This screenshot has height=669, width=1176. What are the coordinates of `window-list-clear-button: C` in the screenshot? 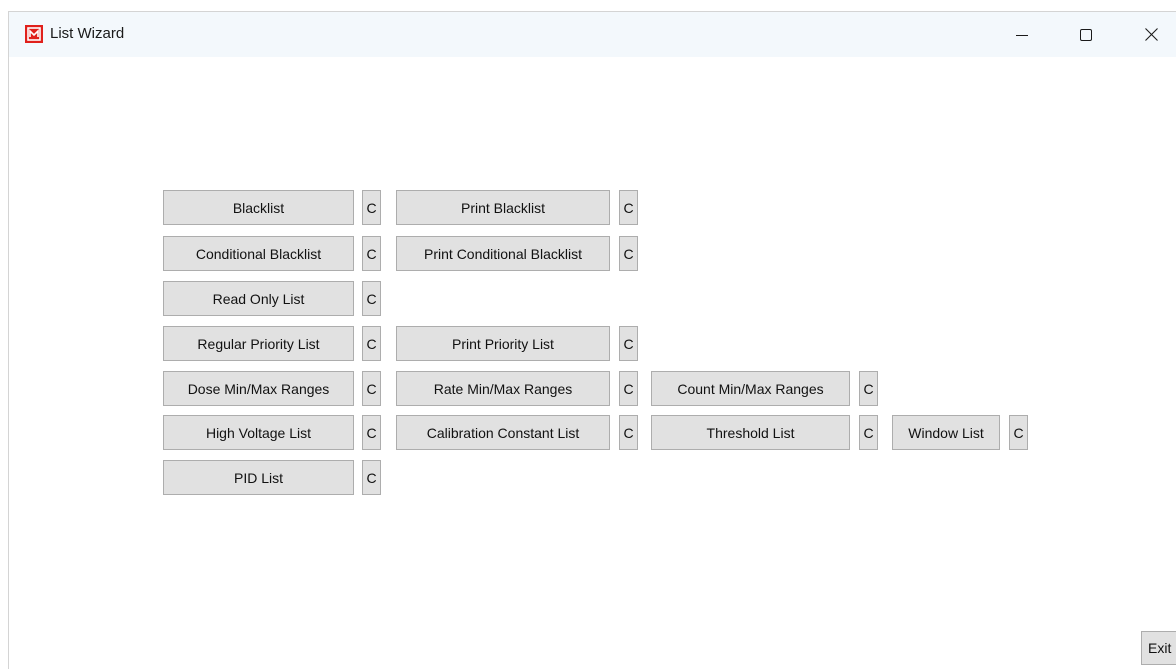 It's located at (1018, 432).